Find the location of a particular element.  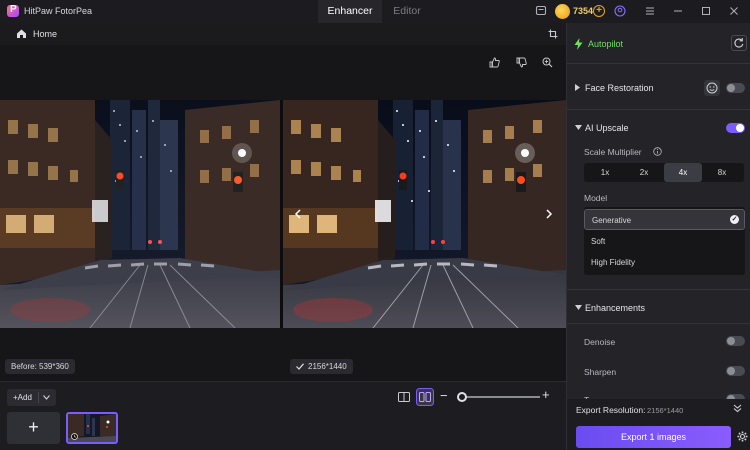

refresh-icon is located at coordinates (739, 43).